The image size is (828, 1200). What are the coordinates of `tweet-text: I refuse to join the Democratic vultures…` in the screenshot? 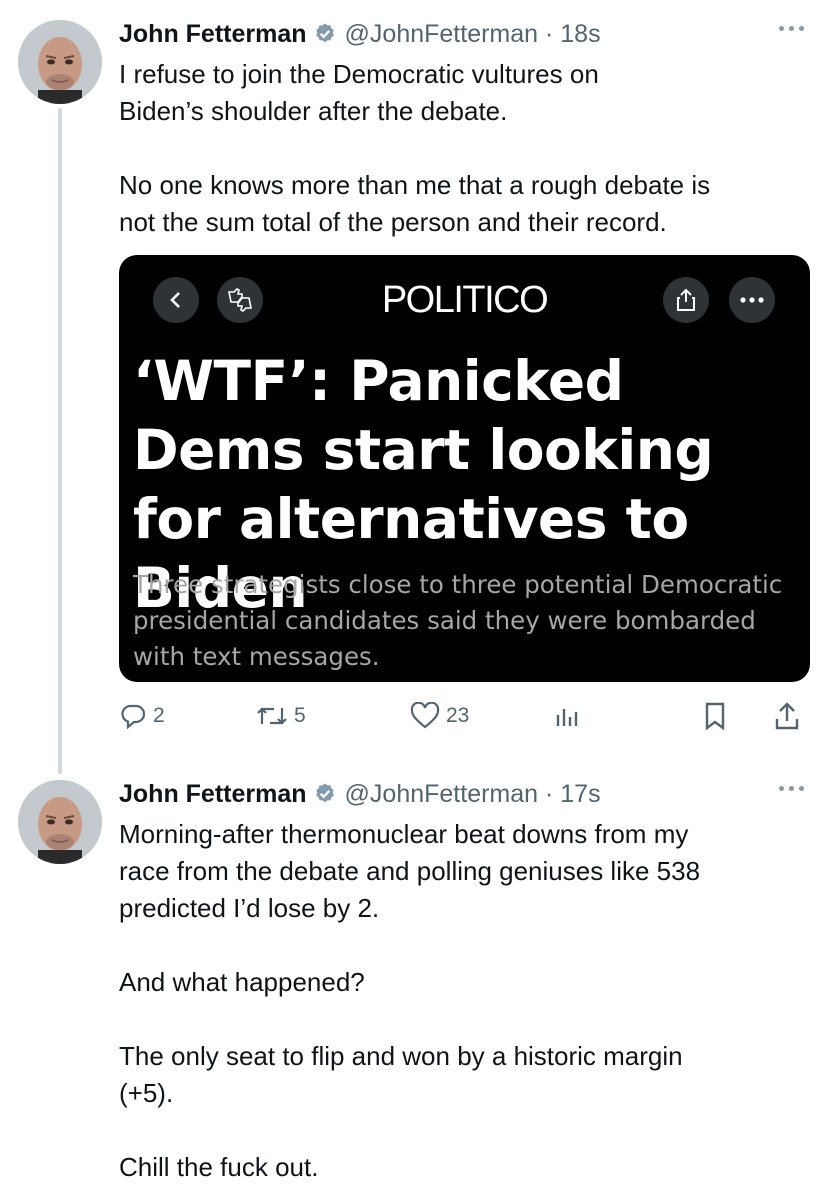 It's located at (415, 148).